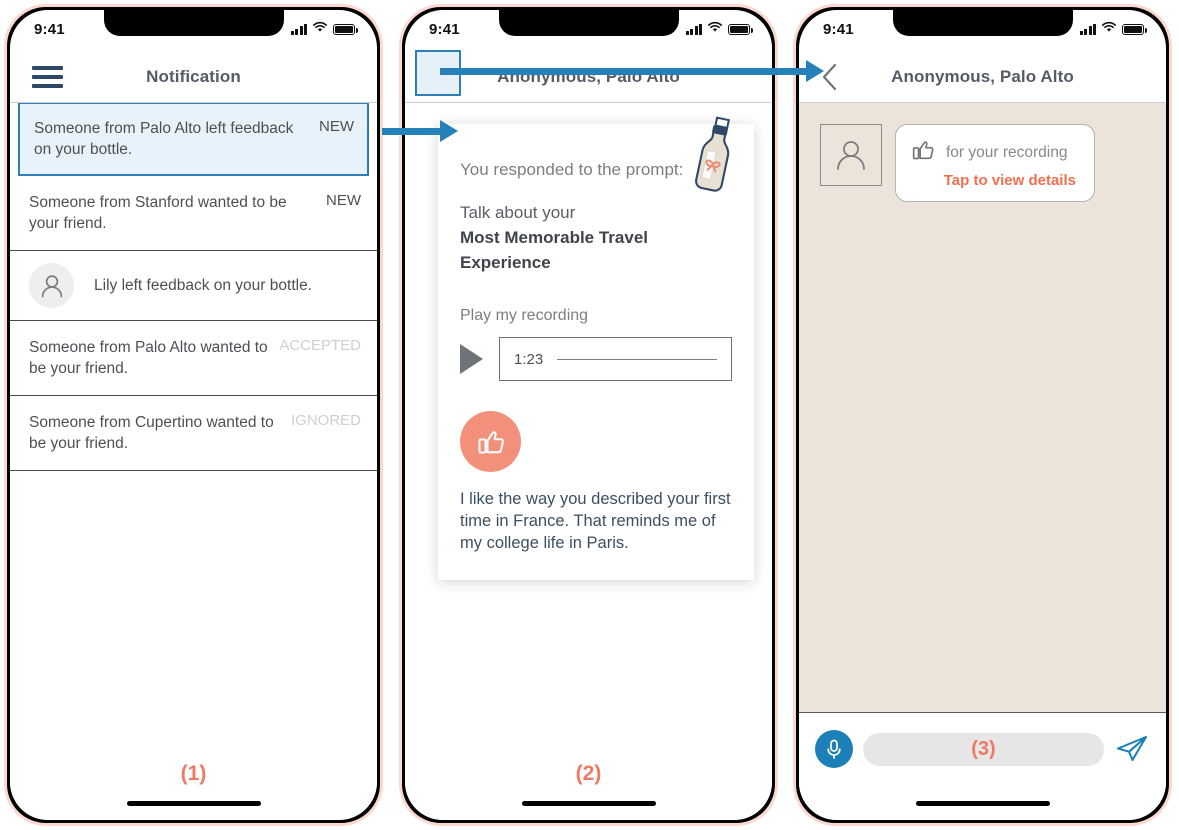 Image resolution: width=1179 pixels, height=830 pixels. Describe the element at coordinates (529, 359) in the screenshot. I see `audio-duration: 1:23` at that location.